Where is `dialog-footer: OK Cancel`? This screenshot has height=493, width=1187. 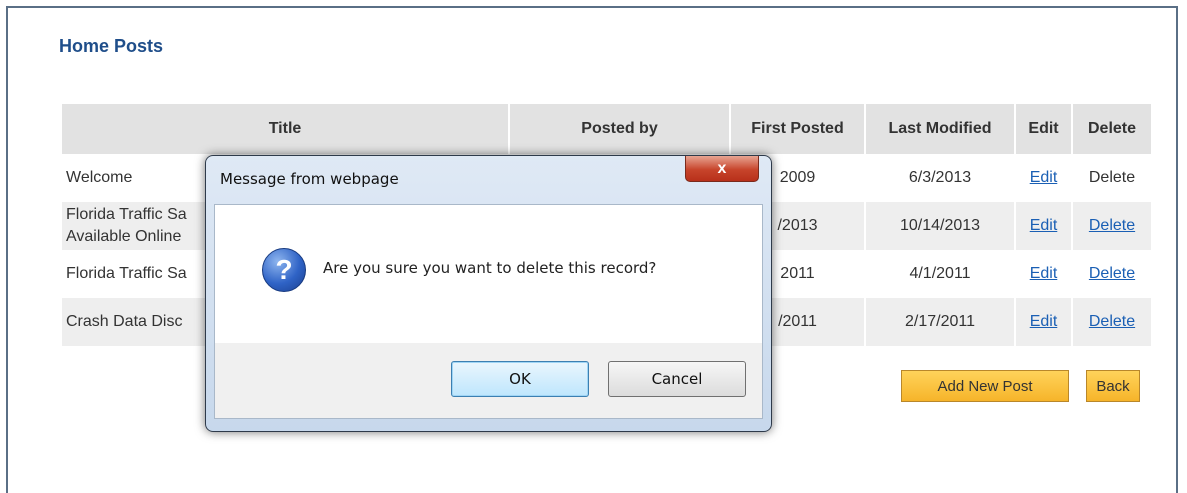 dialog-footer: OK Cancel is located at coordinates (488, 381).